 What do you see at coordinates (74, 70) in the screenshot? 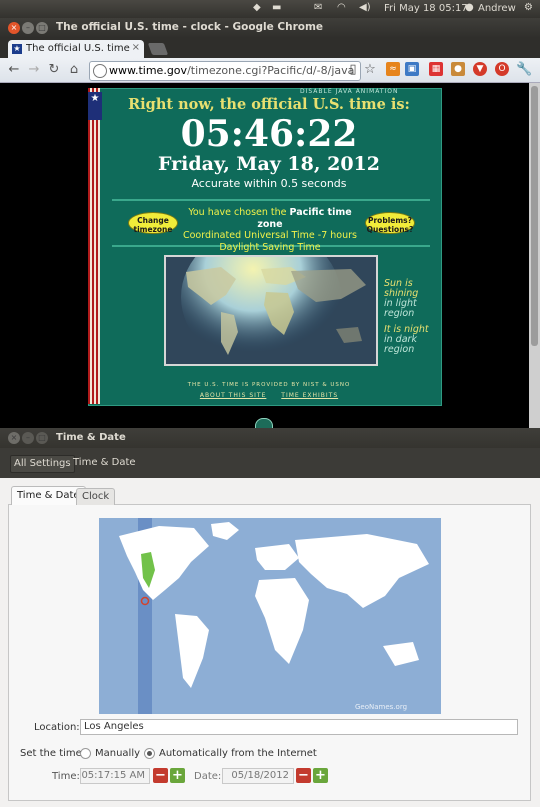
I see `home-icon: ⌂` at bounding box center [74, 70].